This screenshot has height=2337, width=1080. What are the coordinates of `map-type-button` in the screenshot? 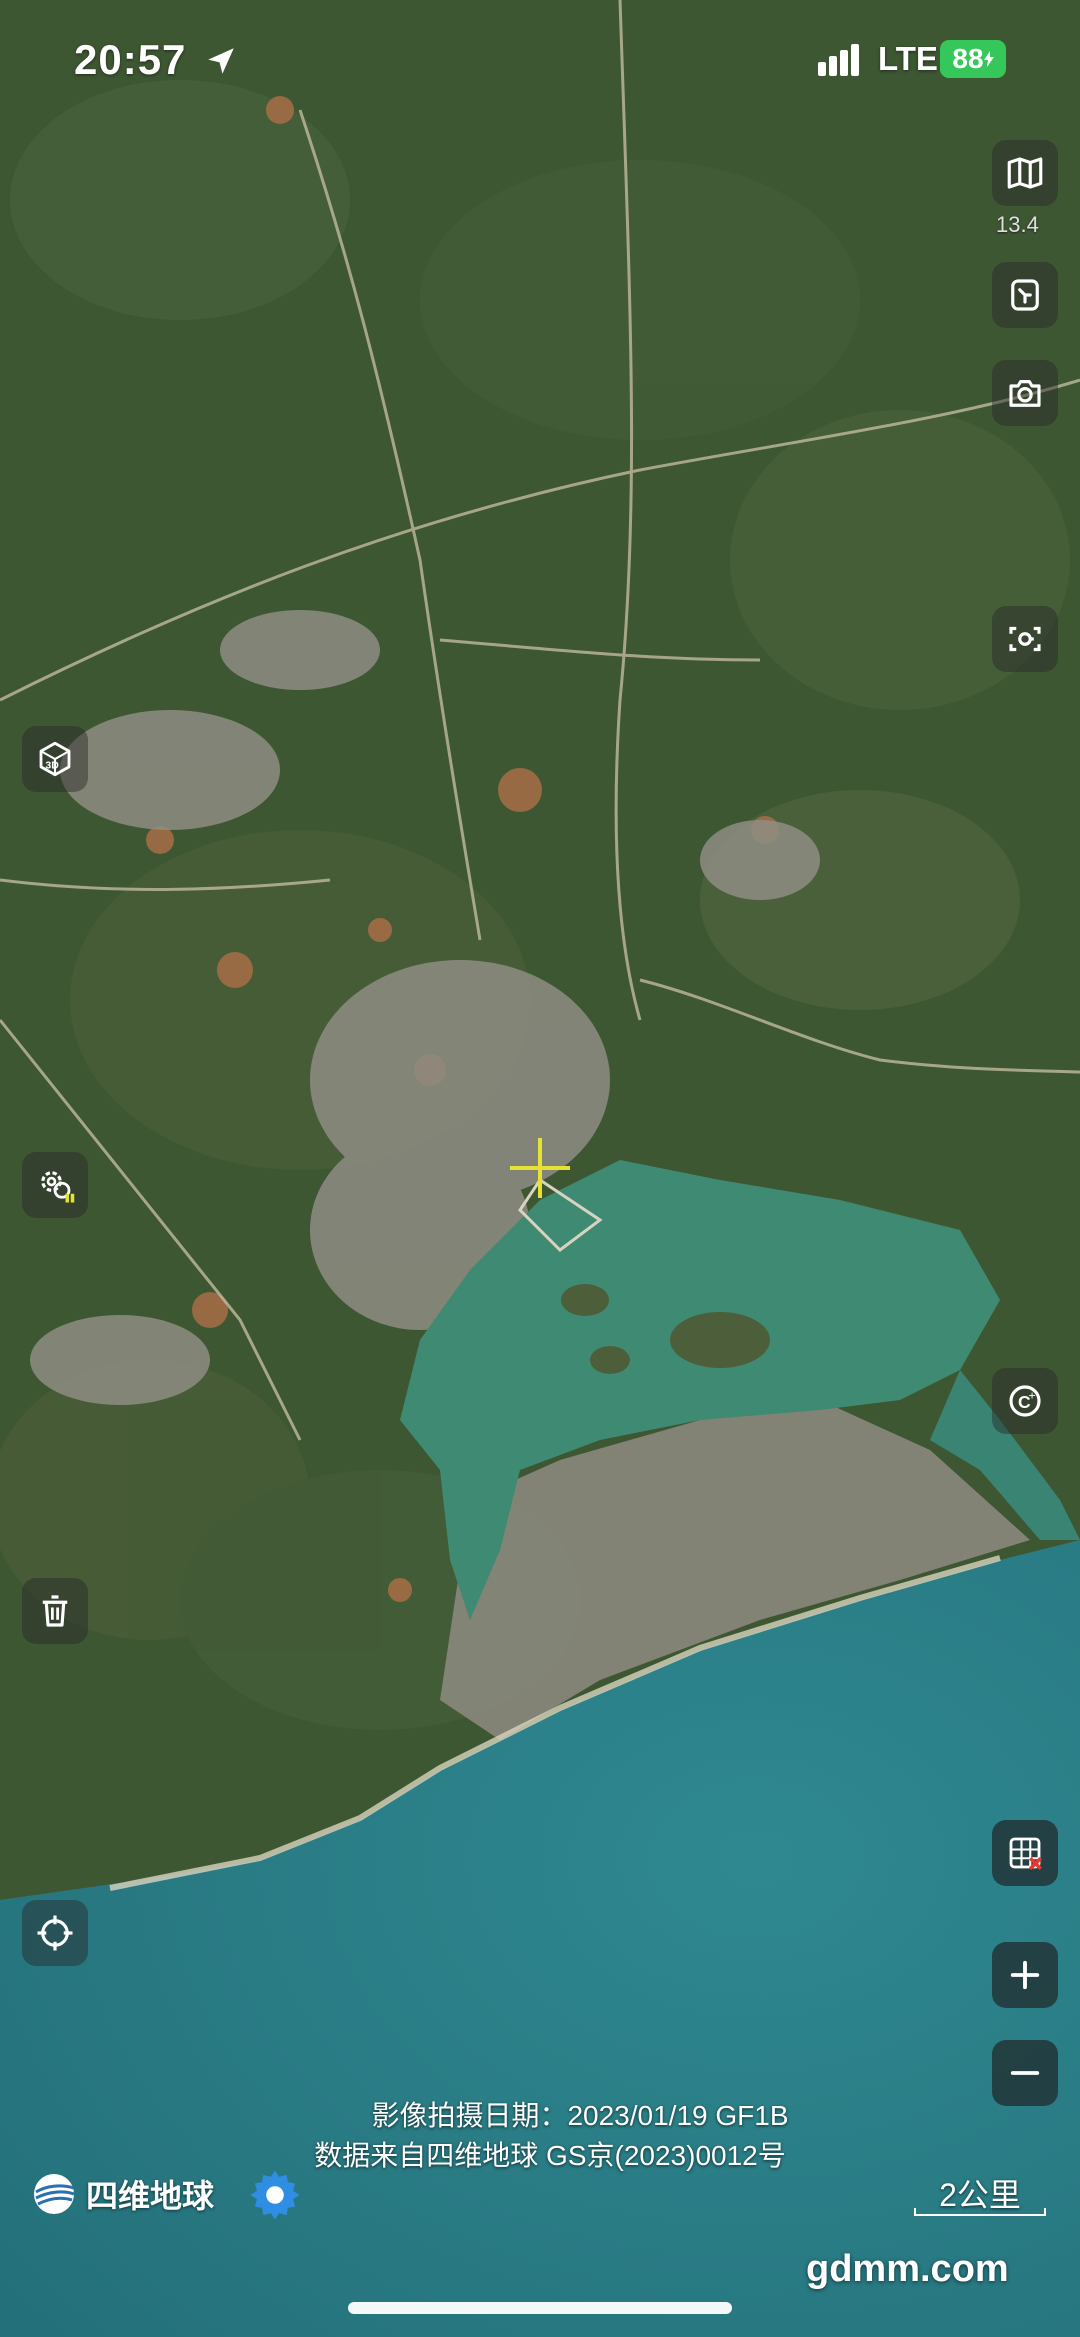 It's located at (1025, 173).